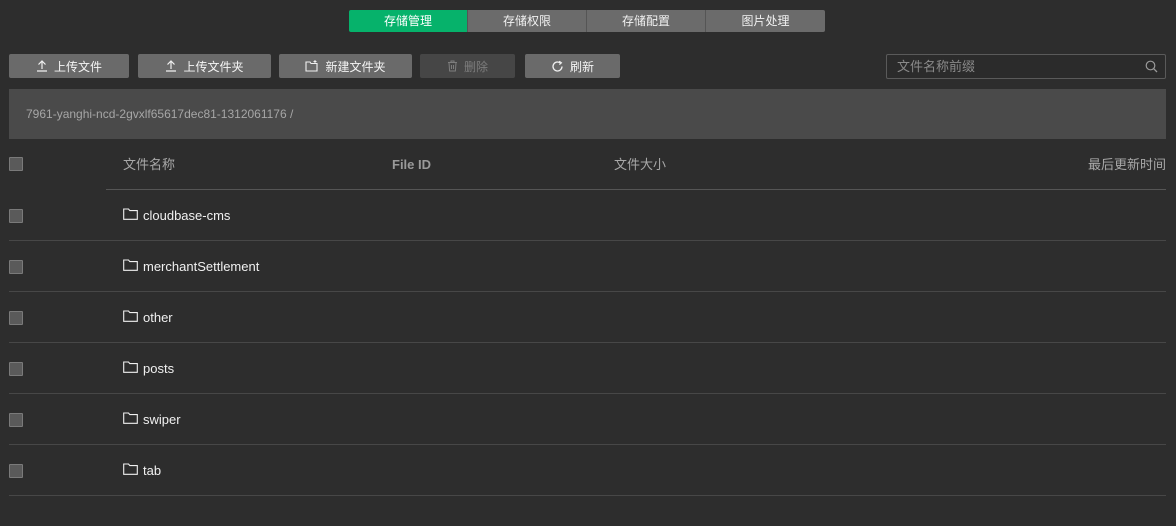 This screenshot has width=1176, height=526. Describe the element at coordinates (201, 266) in the screenshot. I see `folder-name: merchantSettlement` at that location.